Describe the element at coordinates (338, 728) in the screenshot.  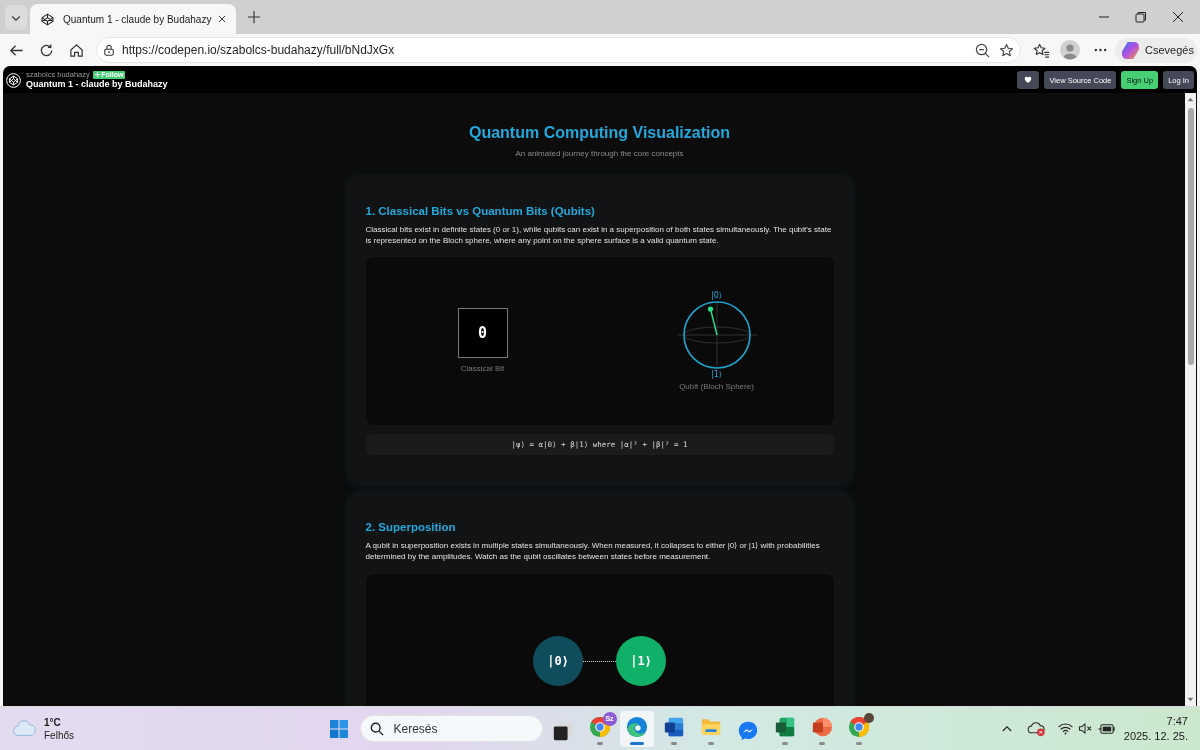
I see `windows-start-icon` at that location.